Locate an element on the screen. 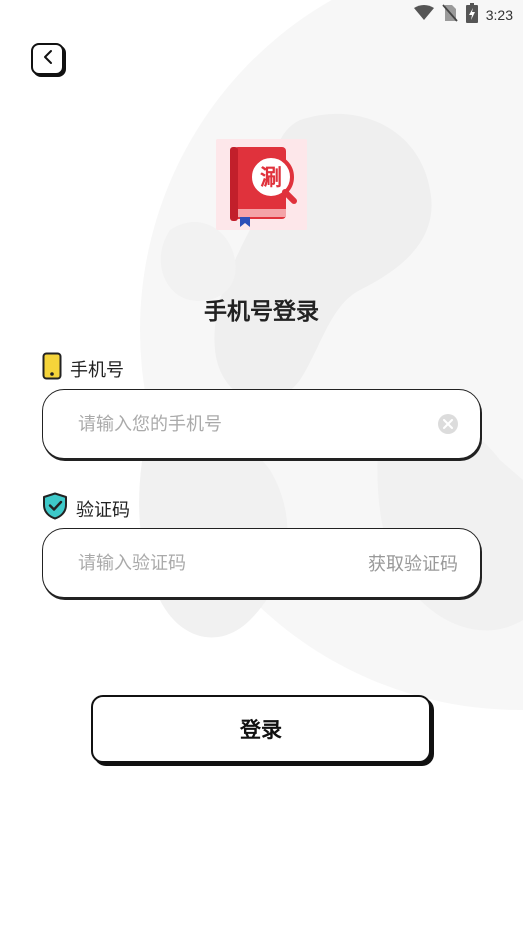 This screenshot has width=523, height=929. phone-input-box is located at coordinates (261, 424).